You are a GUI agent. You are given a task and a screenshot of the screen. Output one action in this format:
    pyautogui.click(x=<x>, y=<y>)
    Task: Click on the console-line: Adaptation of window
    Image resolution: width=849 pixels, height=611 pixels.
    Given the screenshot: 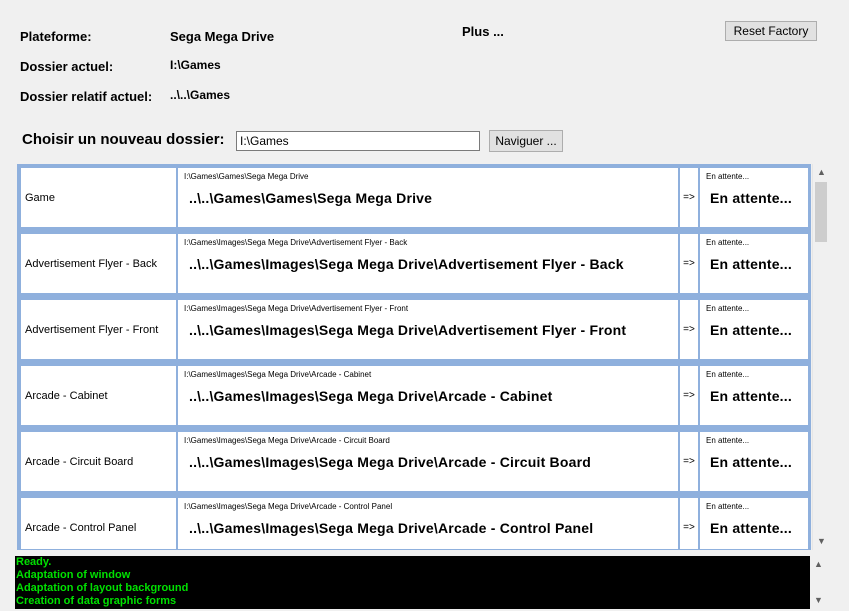 What is the action you would take?
    pyautogui.click(x=73, y=575)
    